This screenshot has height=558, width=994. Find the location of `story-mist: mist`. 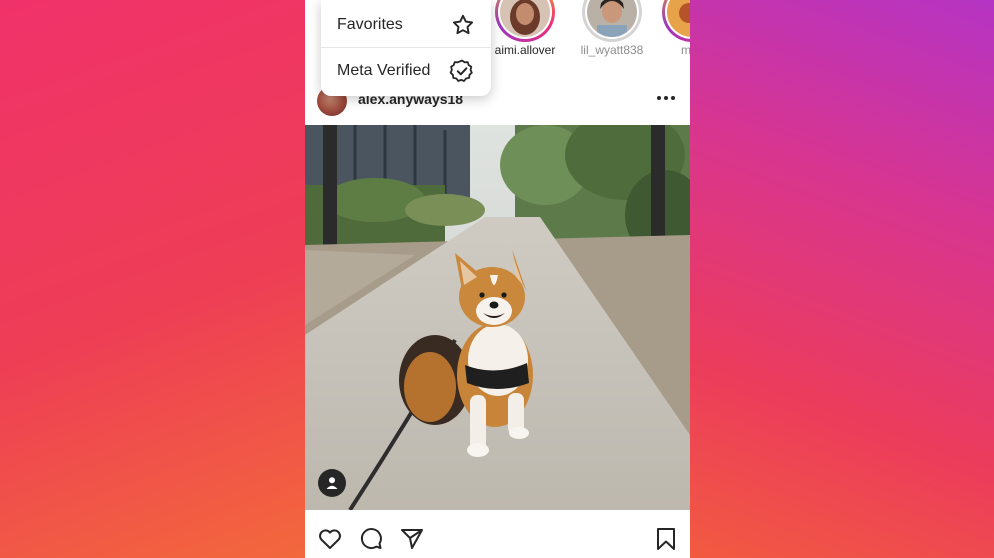

story-mist: mist is located at coordinates (673, 28).